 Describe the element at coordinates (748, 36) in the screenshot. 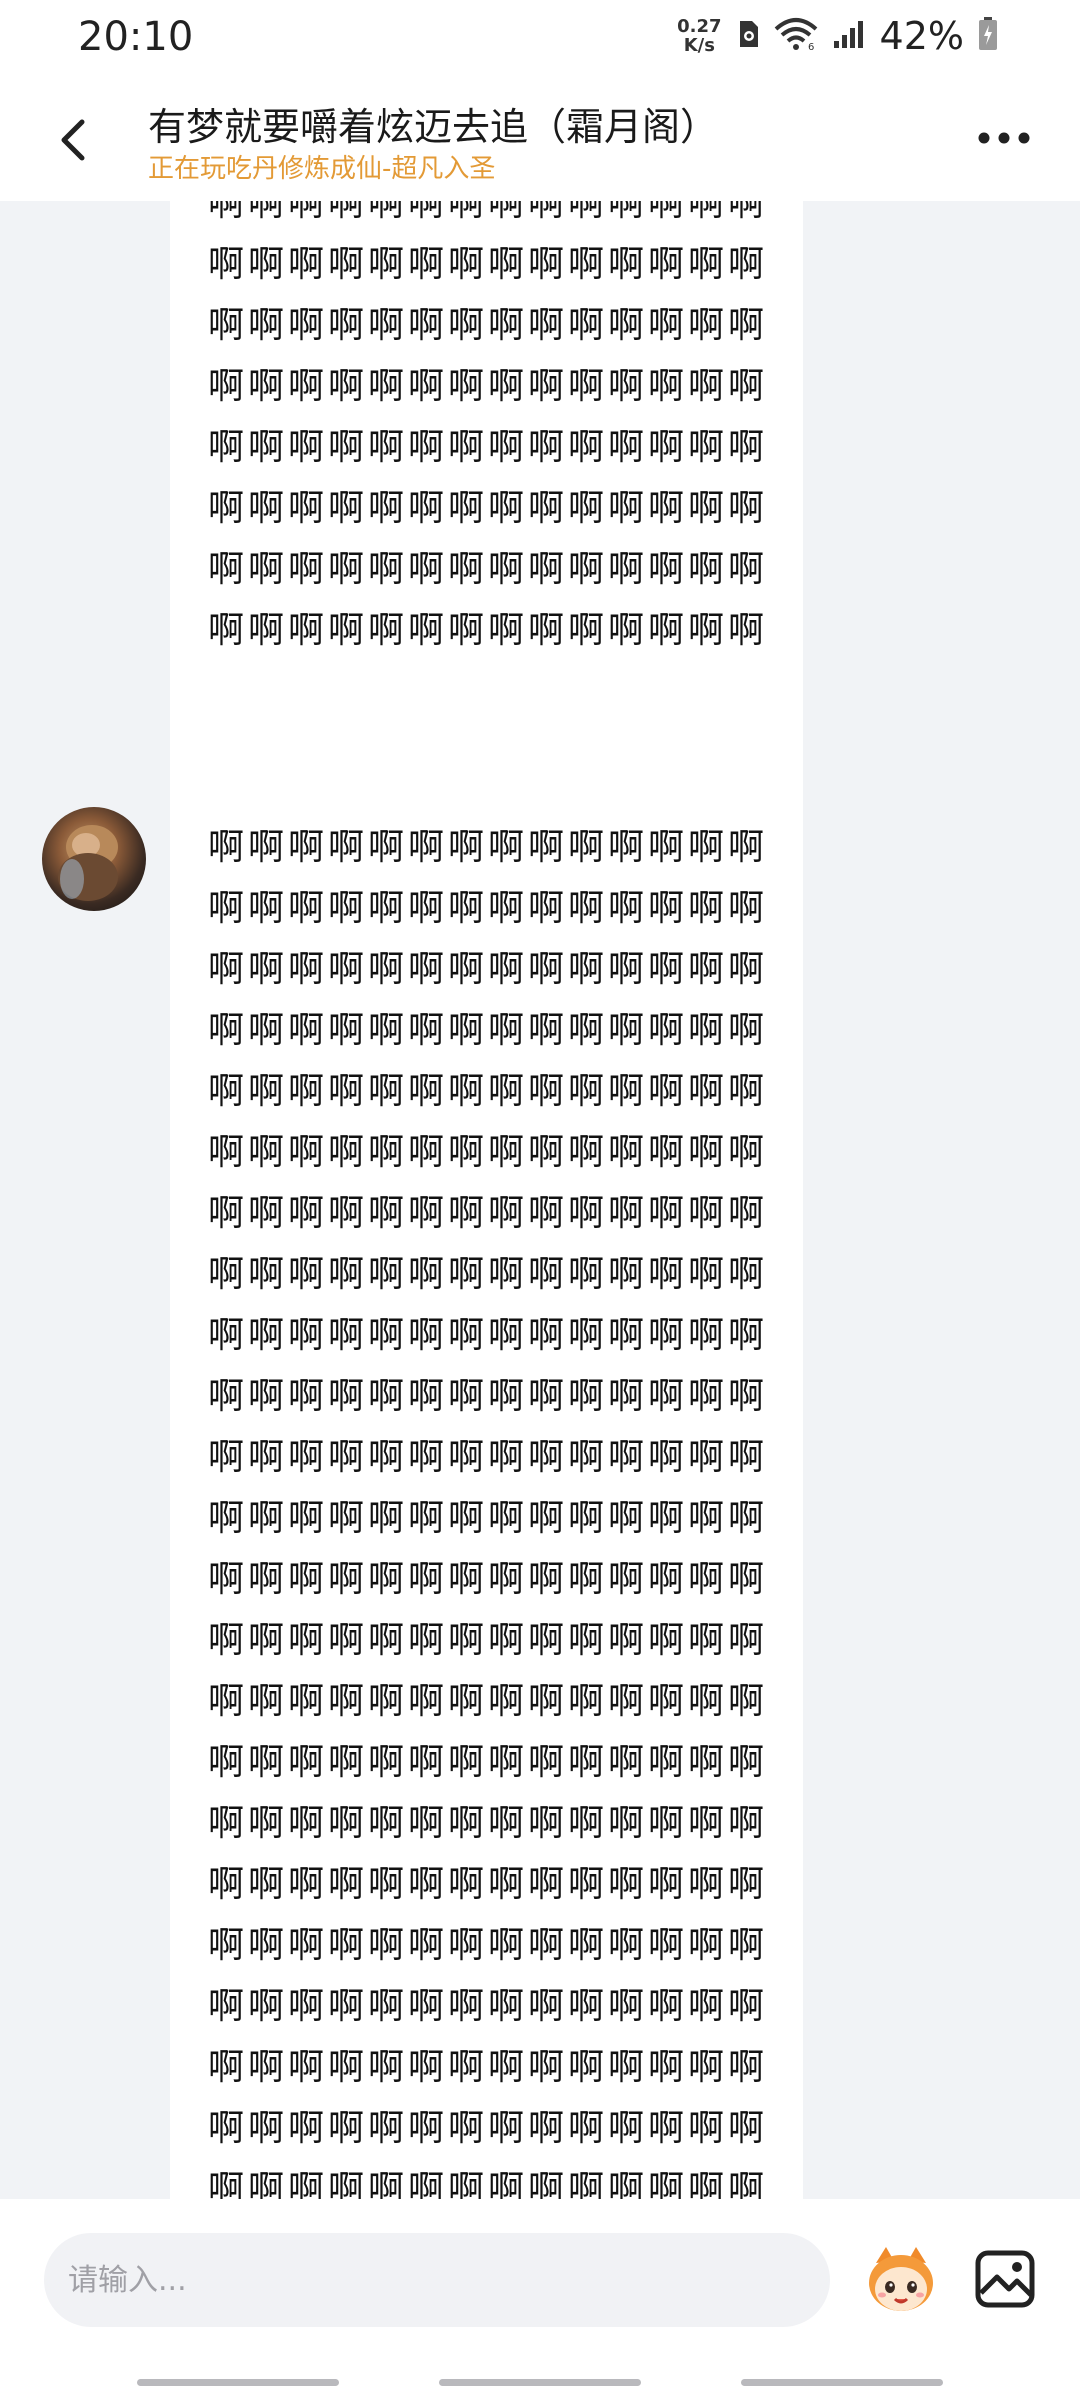

I see `sim-icon` at that location.